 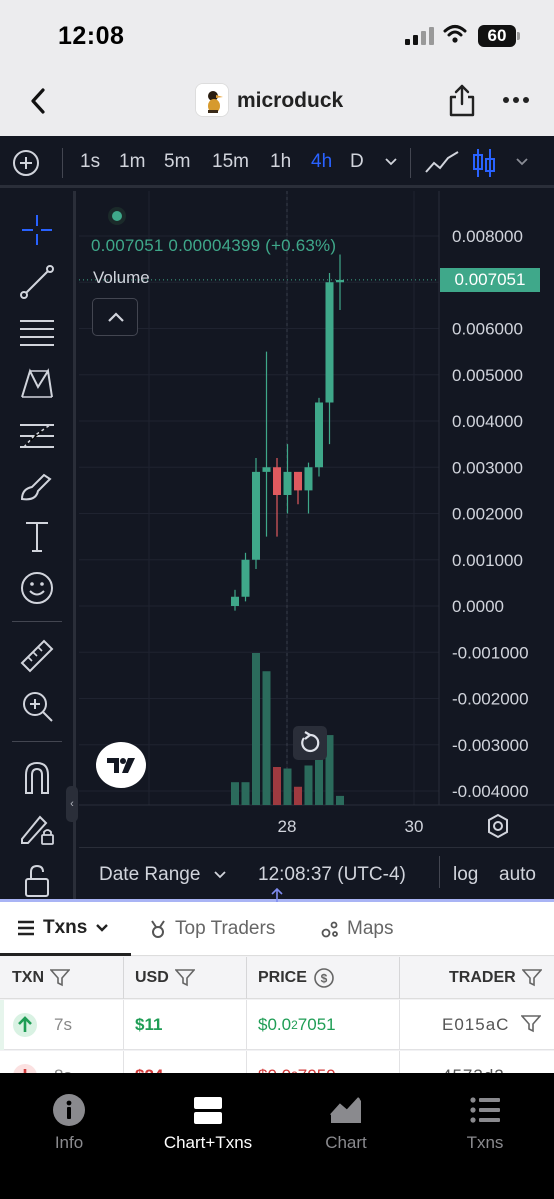 What do you see at coordinates (497, 36) in the screenshot?
I see `battery-indicator: 60` at bounding box center [497, 36].